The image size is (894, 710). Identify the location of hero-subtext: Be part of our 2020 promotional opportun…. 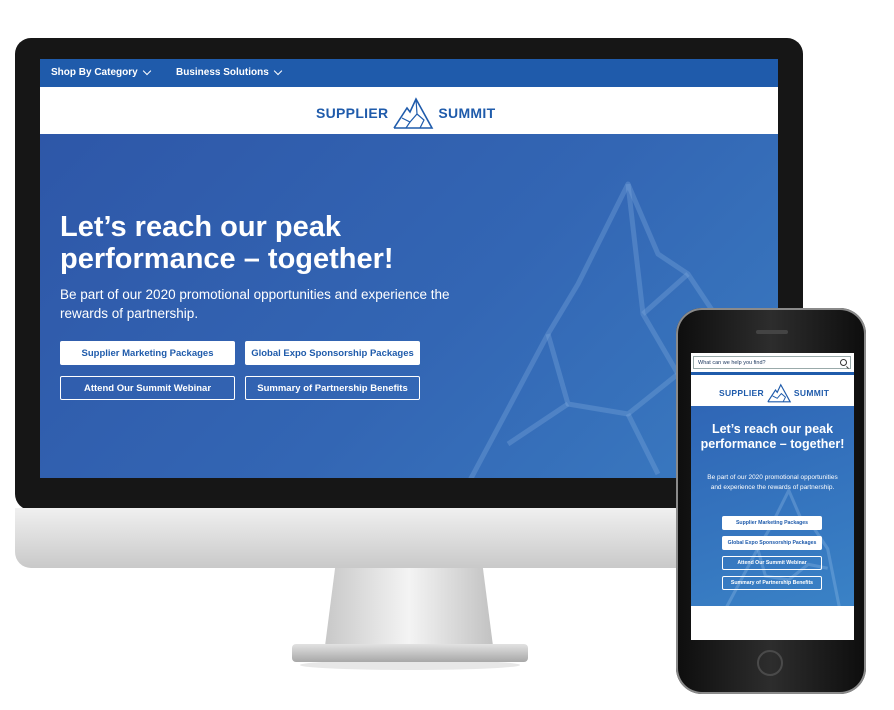
(255, 304).